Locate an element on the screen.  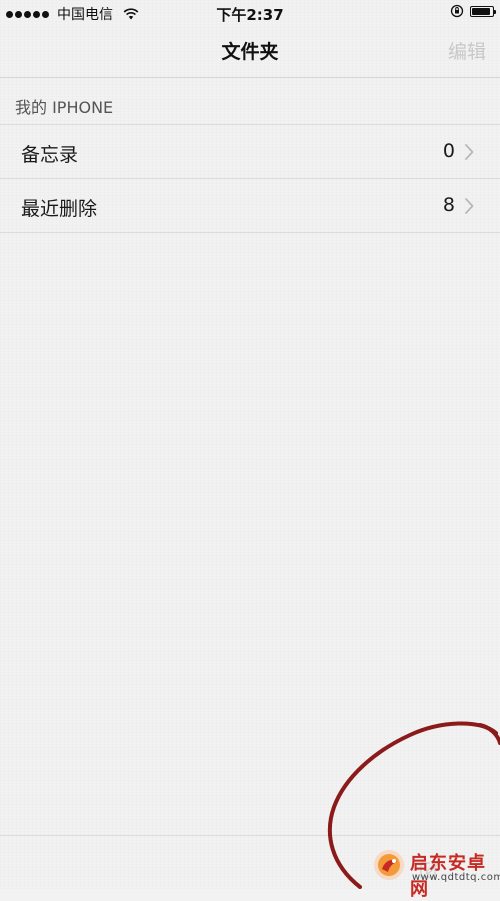
edit-button: 编辑 is located at coordinates (467, 50).